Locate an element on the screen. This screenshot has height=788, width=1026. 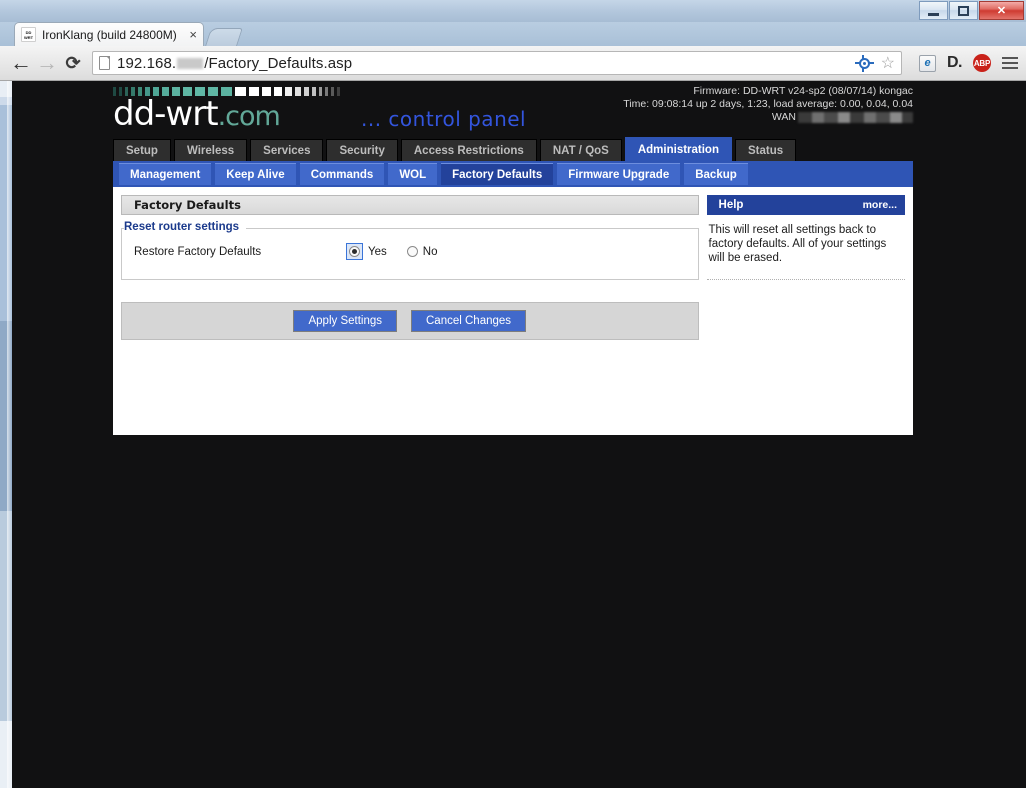
extension-tool-icon is located at coordinates (864, 63).